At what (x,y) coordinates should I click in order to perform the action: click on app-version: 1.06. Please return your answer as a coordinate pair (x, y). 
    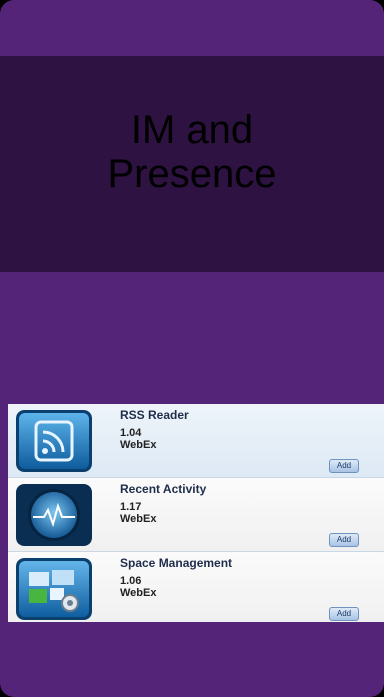
    Looking at the image, I should click on (131, 581).